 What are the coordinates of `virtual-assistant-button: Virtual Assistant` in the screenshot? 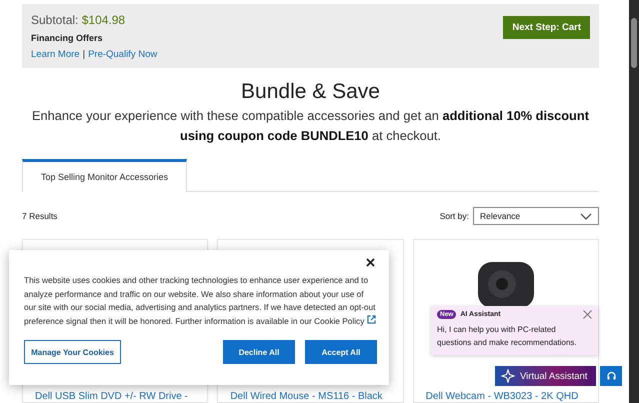 It's located at (545, 376).